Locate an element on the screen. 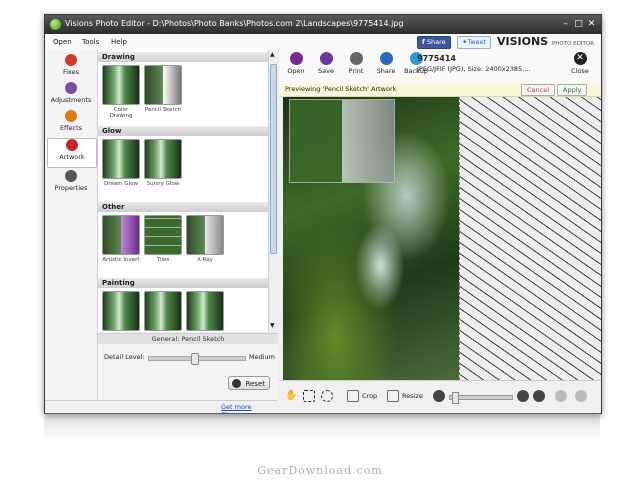 The image size is (640, 480). facebook-icon: f is located at coordinates (423, 42).